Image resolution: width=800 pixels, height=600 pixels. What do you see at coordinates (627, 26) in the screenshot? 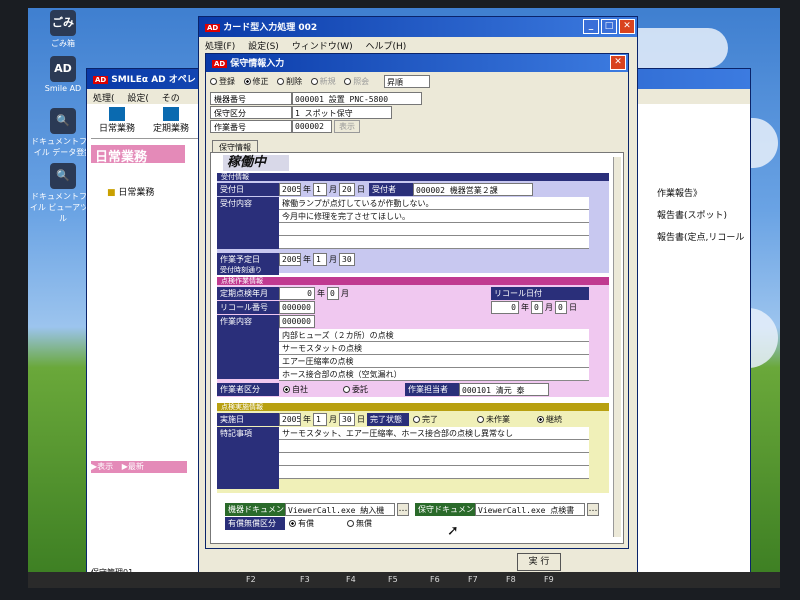
I see `close-button: ✕` at bounding box center [627, 26].